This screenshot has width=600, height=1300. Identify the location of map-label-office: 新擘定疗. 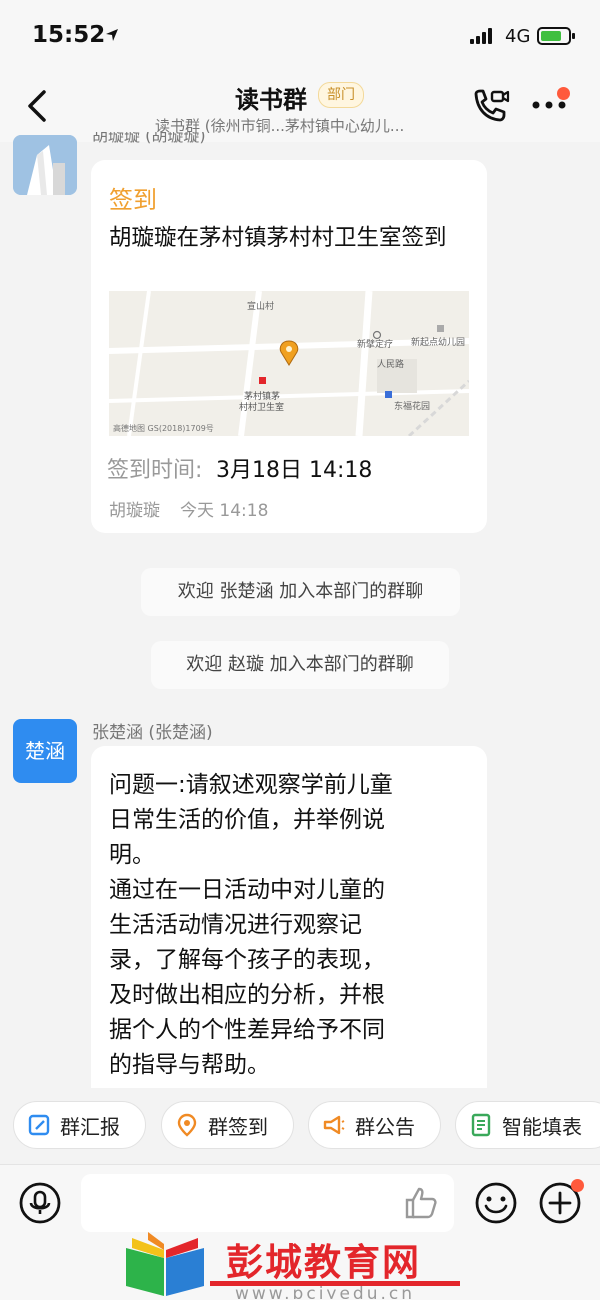
(375, 344).